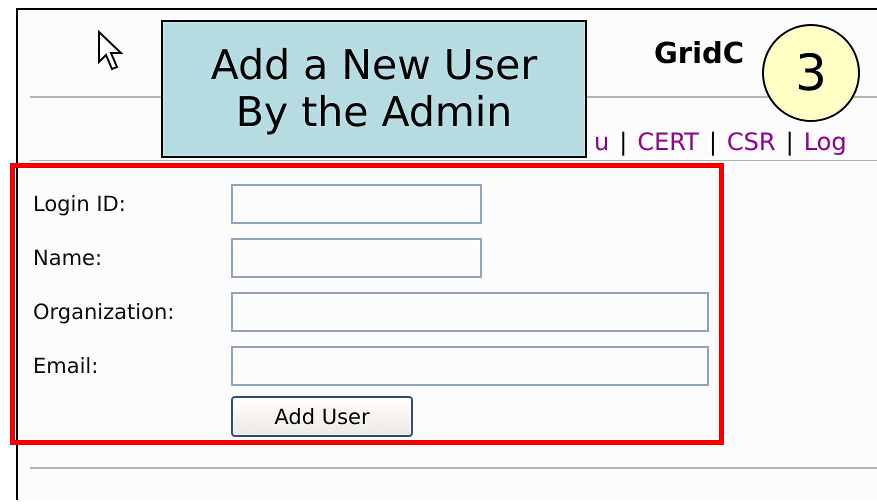  Describe the element at coordinates (825, 142) in the screenshot. I see `nav-link: Log` at that location.